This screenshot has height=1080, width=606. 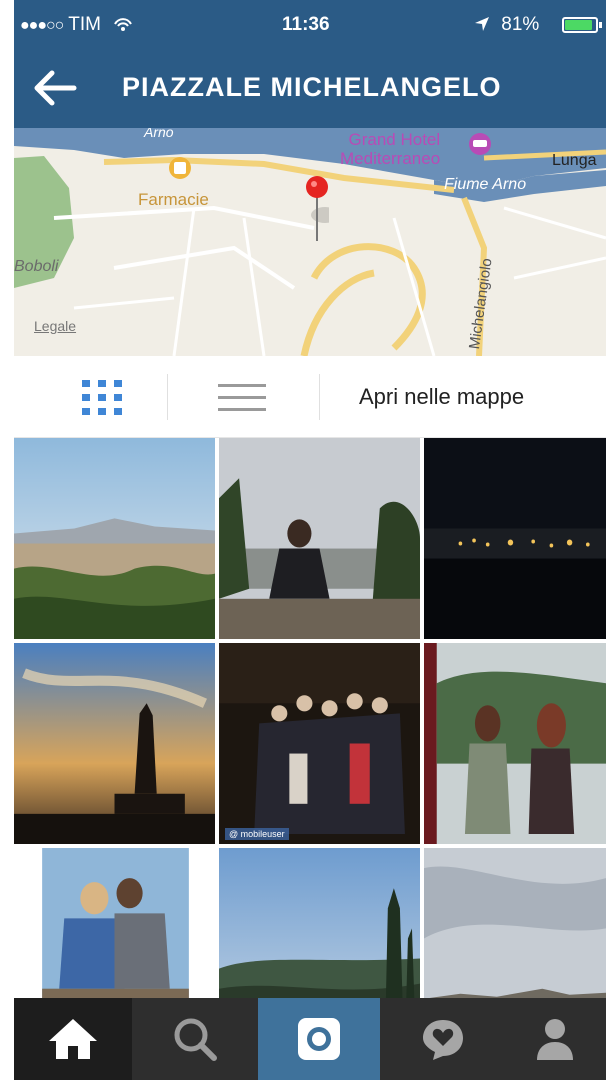 I want to click on nav-bar: PIAZZALE MICHELANGELO, so click(x=310, y=88).